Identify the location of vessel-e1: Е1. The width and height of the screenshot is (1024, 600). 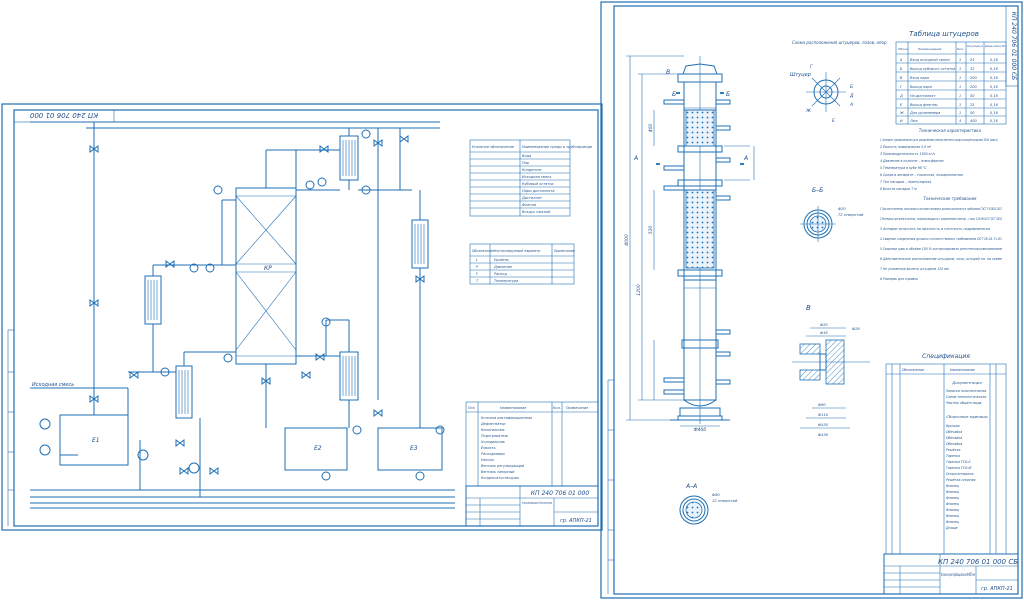
(94, 440).